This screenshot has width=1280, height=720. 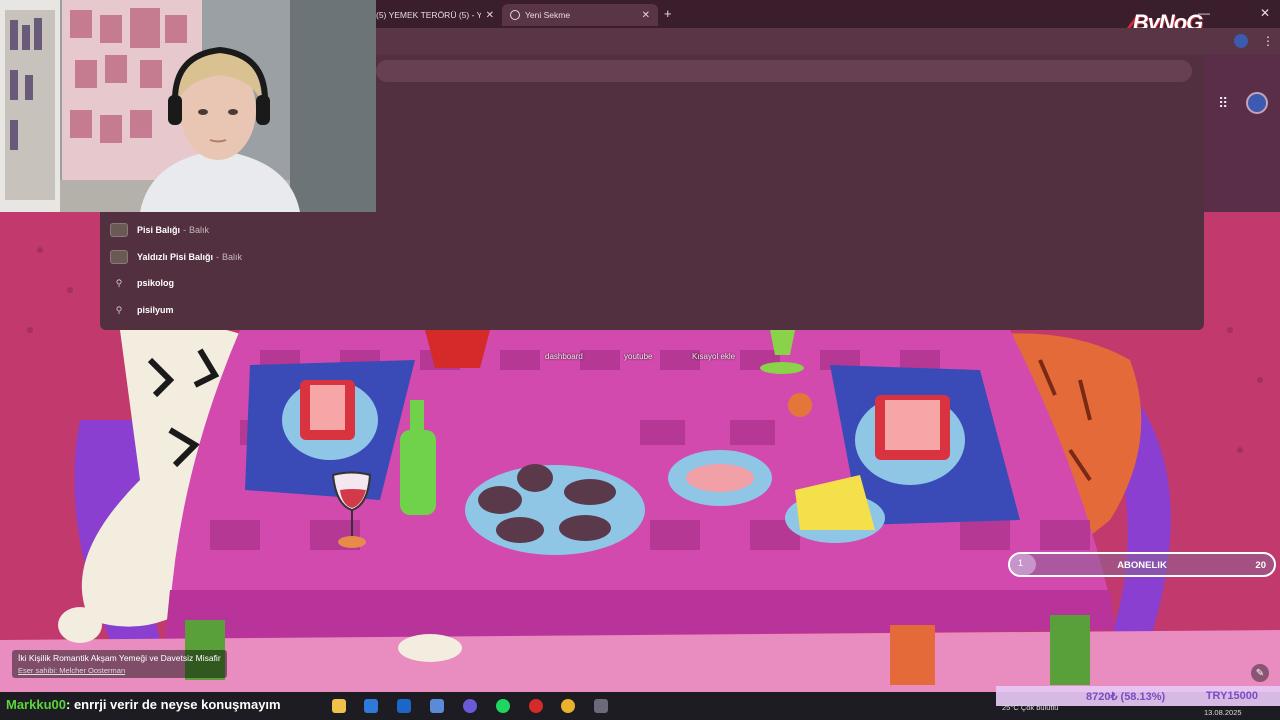 I want to click on profile-avatar-icon, so click(x=1241, y=41).